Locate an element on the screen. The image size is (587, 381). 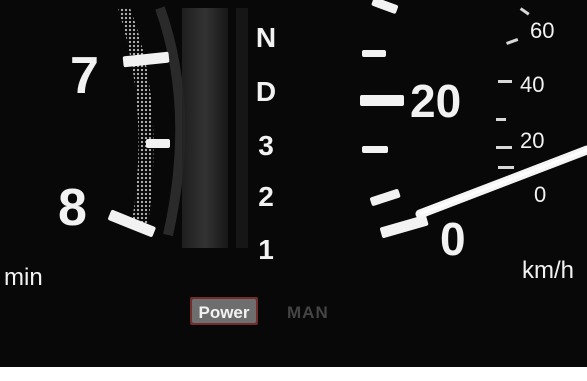
gear-strip-edge is located at coordinates (242, 128).